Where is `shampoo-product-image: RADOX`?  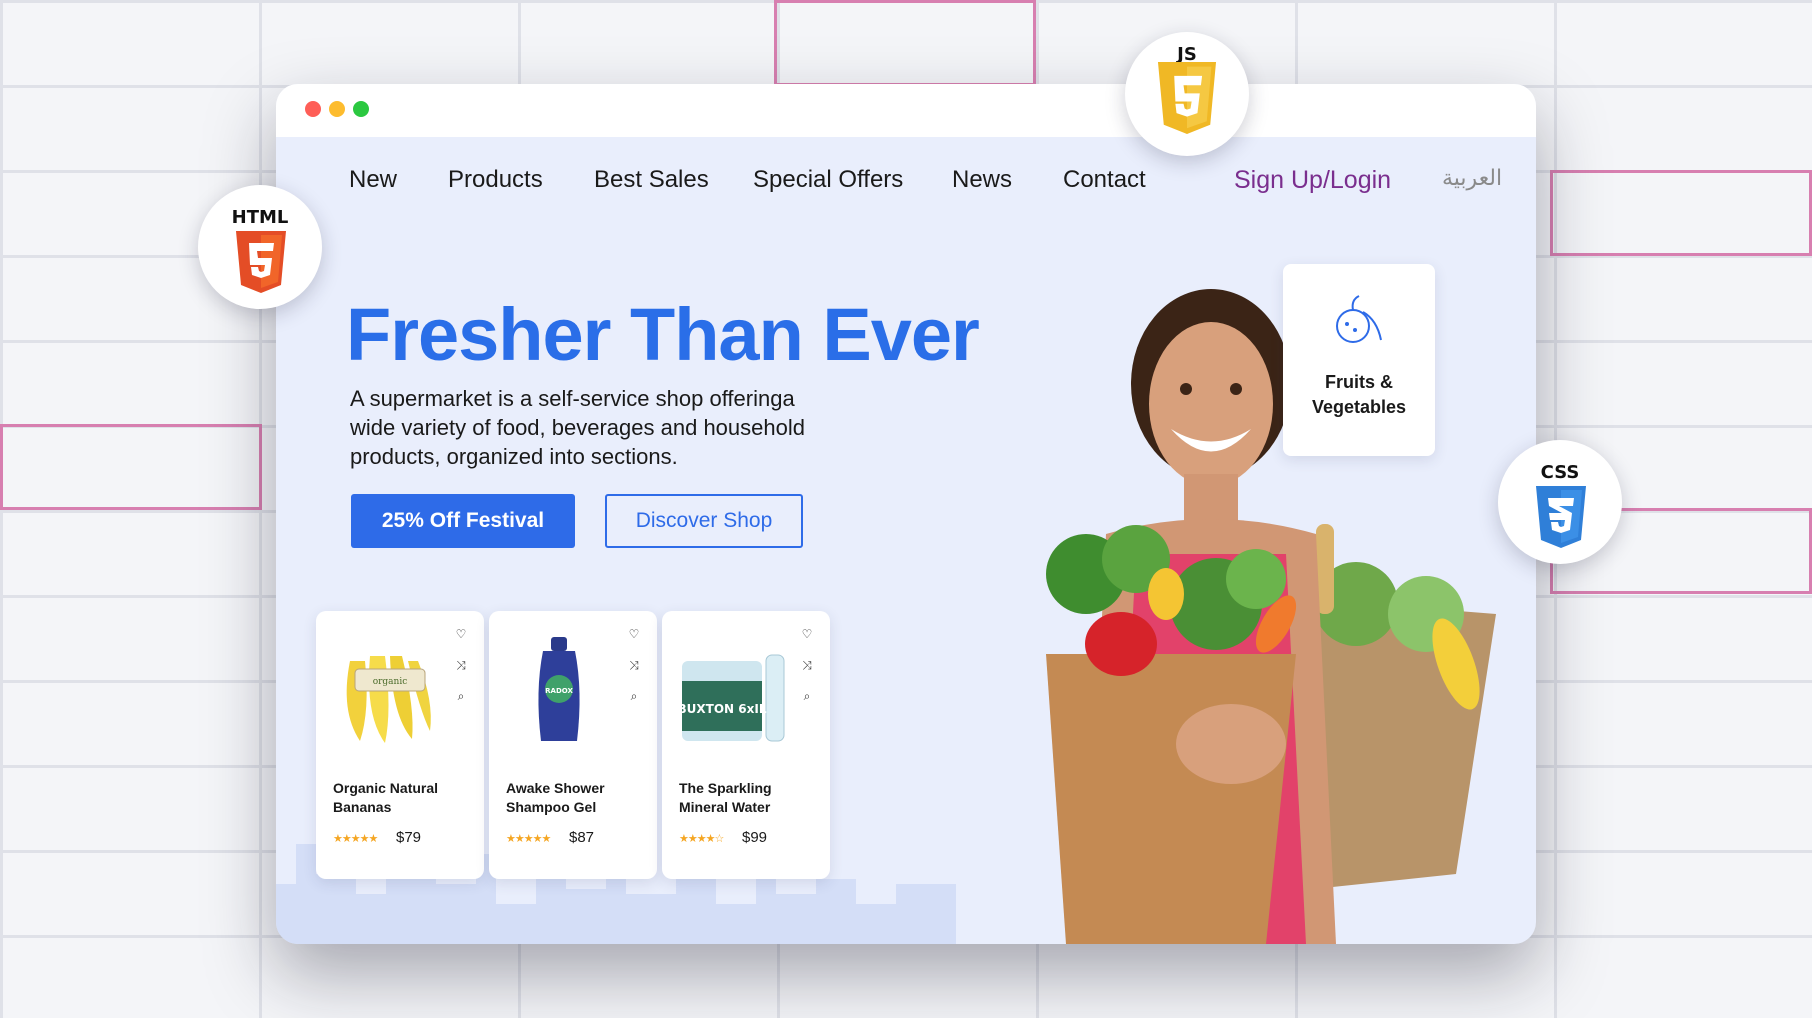
shampoo-product-image: RADOX is located at coordinates (559, 689).